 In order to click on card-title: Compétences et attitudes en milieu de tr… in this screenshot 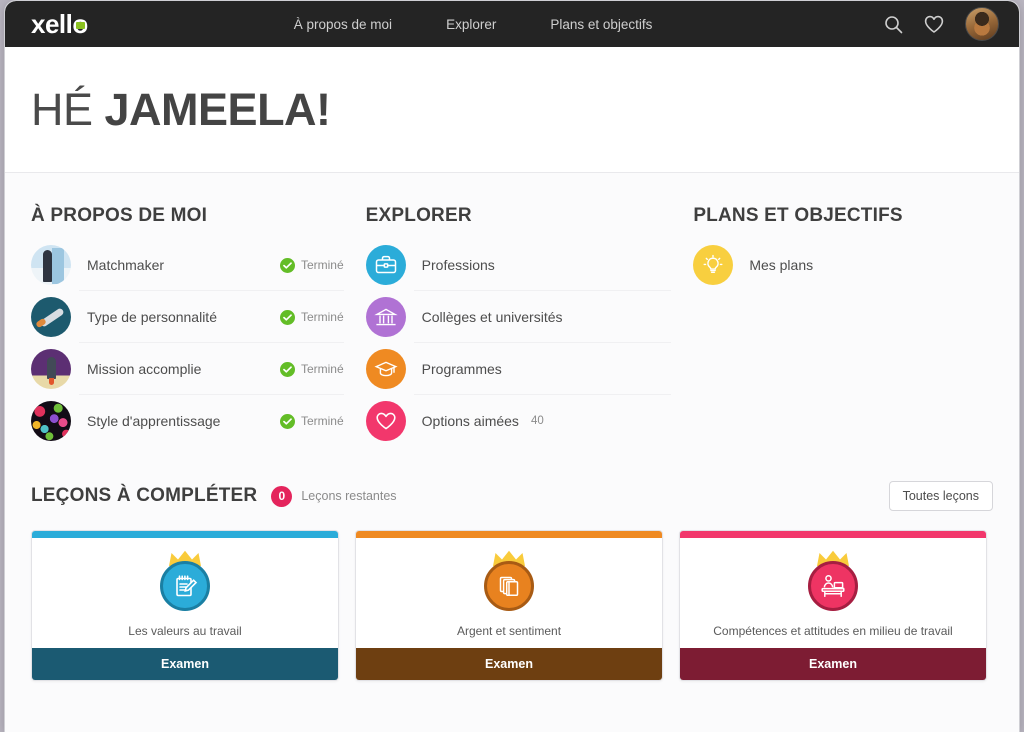, I will do `click(833, 631)`.